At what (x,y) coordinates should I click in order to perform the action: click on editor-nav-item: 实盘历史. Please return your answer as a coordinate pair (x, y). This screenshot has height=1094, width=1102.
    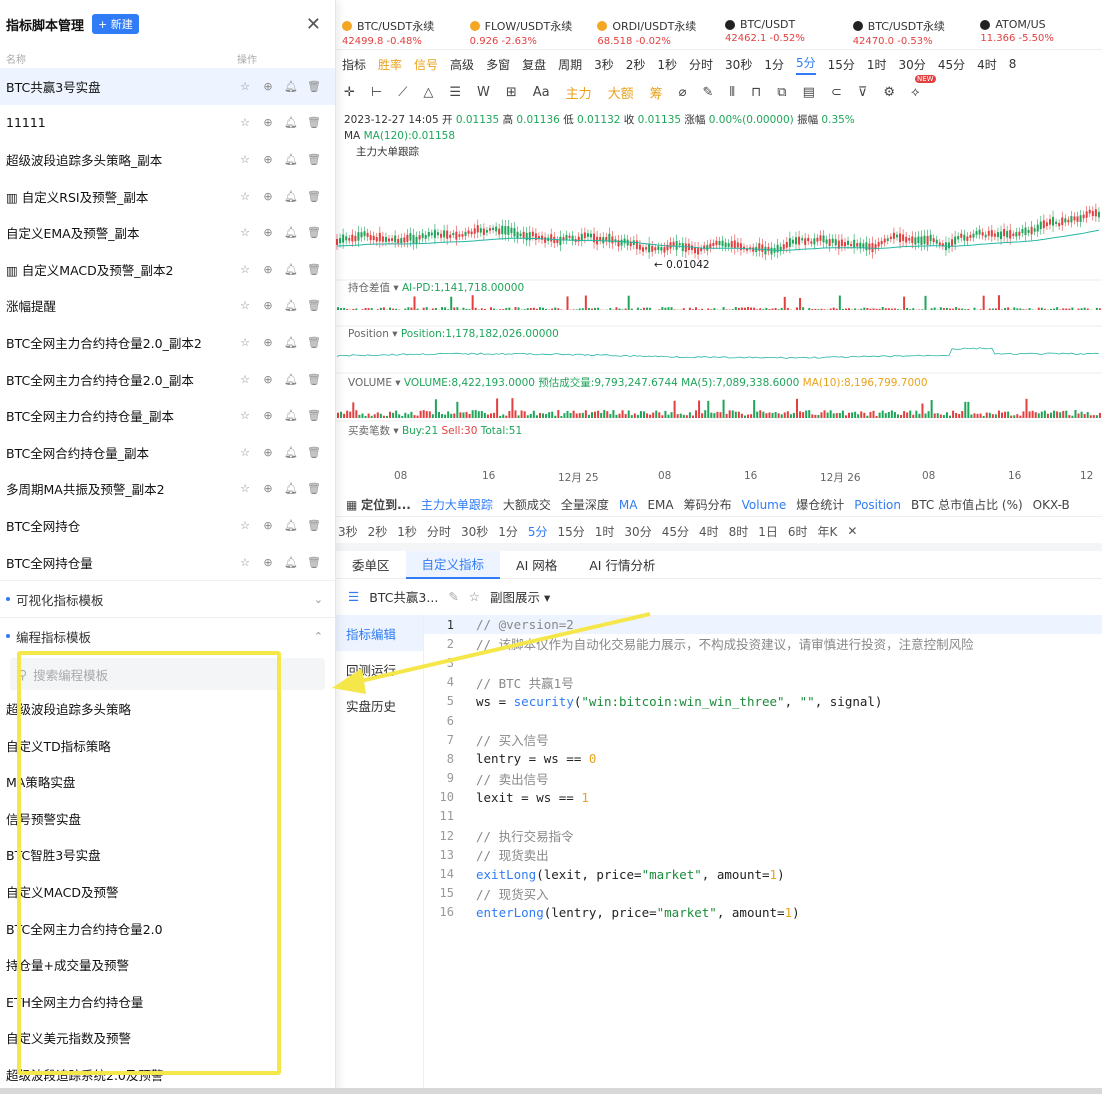
    Looking at the image, I should click on (379, 705).